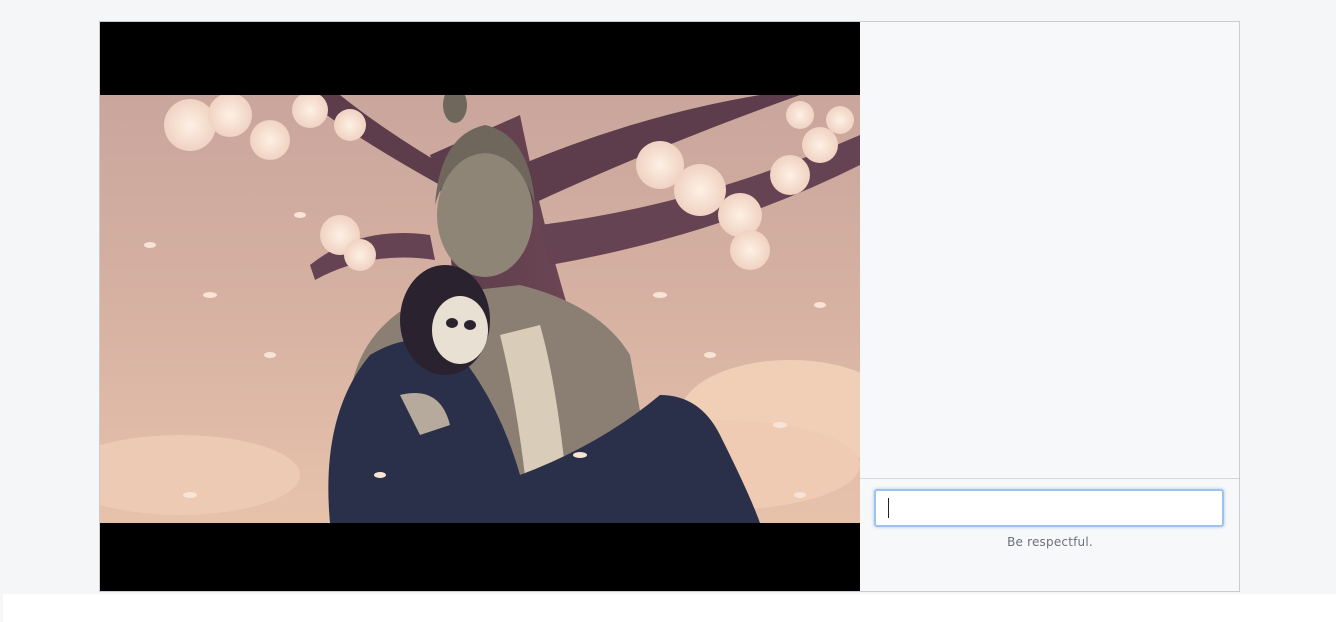  What do you see at coordinates (1050, 542) in the screenshot?
I see `chat-guideline-note: Be respectful.` at bounding box center [1050, 542].